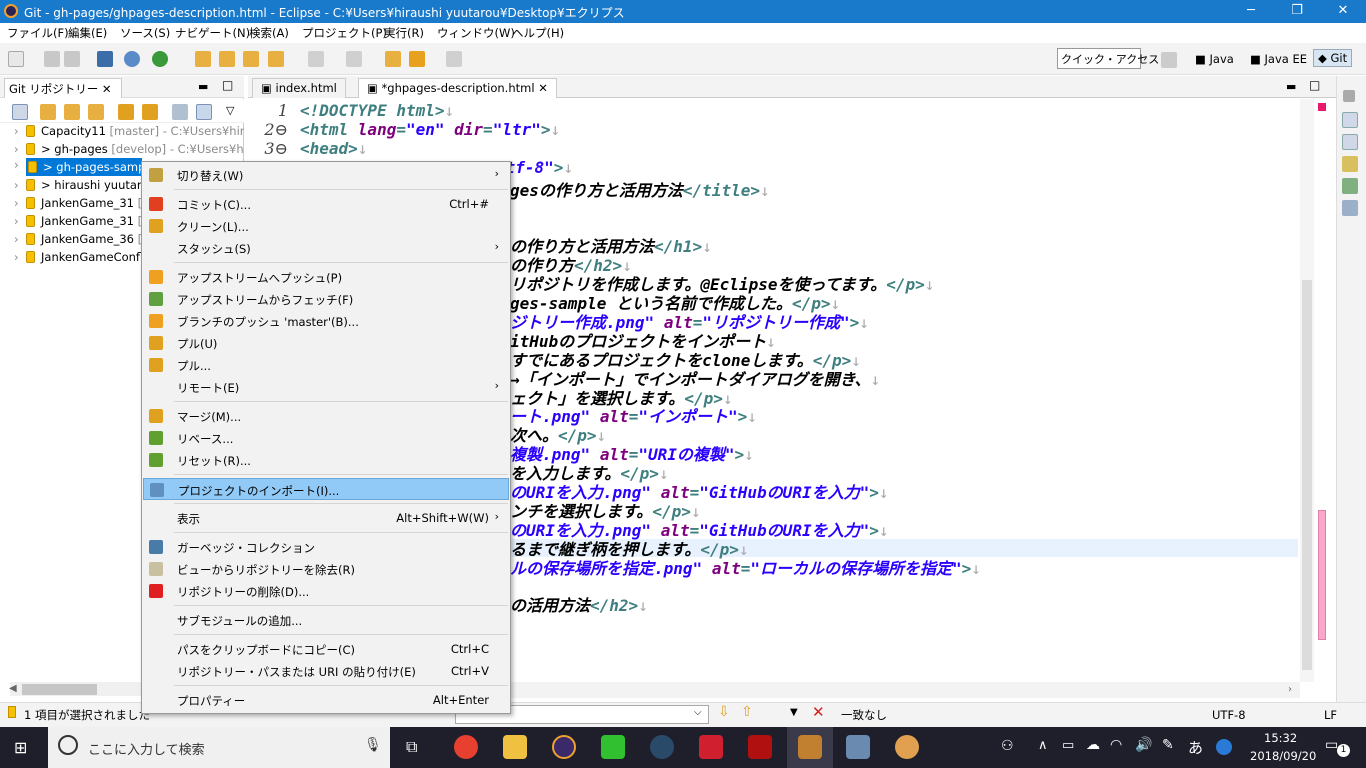  What do you see at coordinates (1108, 58) in the screenshot?
I see `quick-access-input: クイック・アクセス` at bounding box center [1108, 58].